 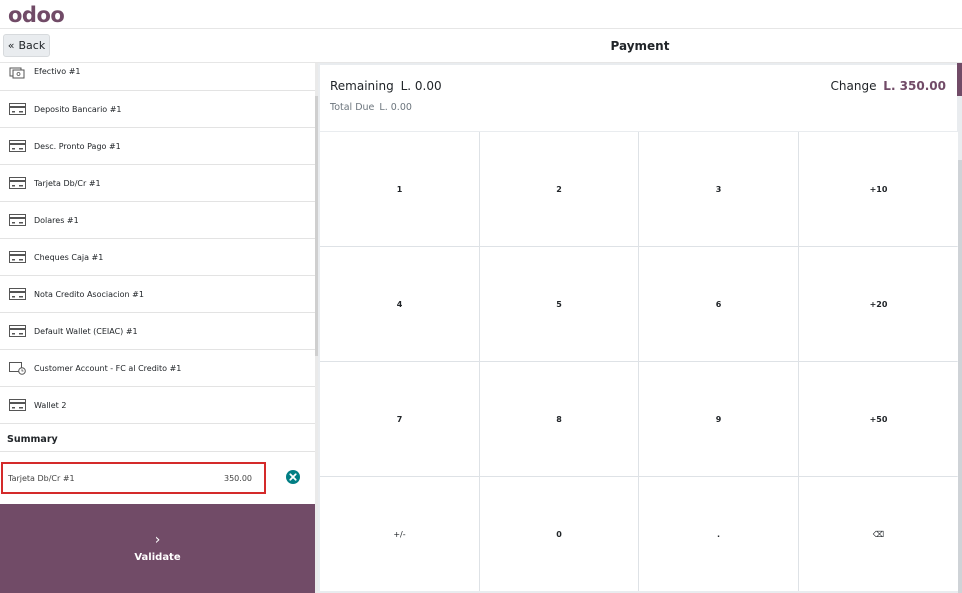 I want to click on numpad-key-2: 2, so click(x=559, y=189).